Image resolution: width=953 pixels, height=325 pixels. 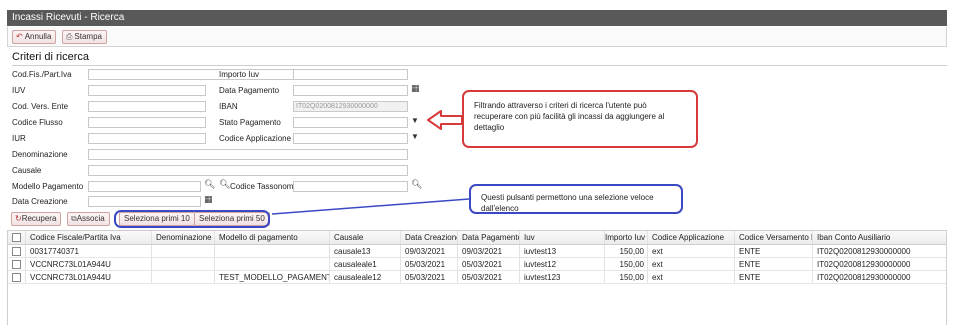 What do you see at coordinates (147, 122) in the screenshot?
I see `codice-flusso-input` at bounding box center [147, 122].